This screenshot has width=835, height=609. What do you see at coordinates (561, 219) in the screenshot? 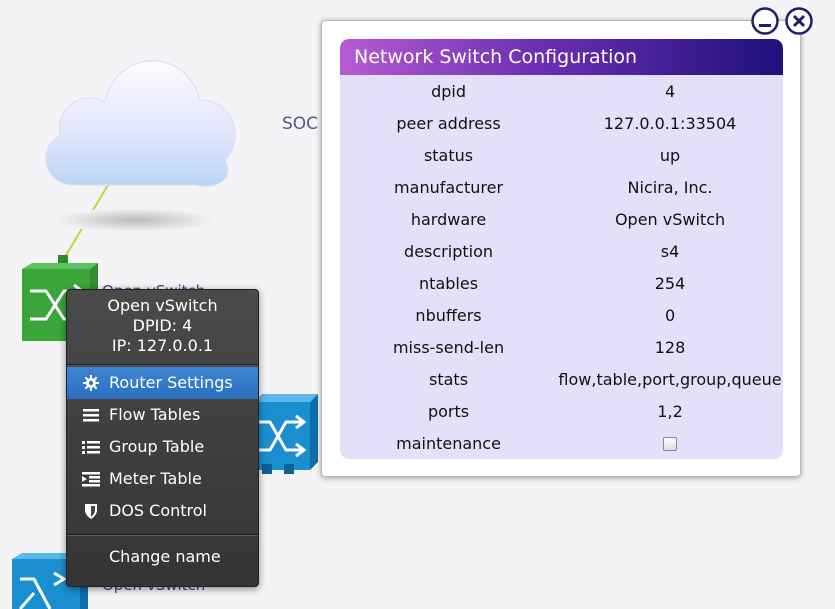
I see `config-row: hardware Open vSwitch` at bounding box center [561, 219].